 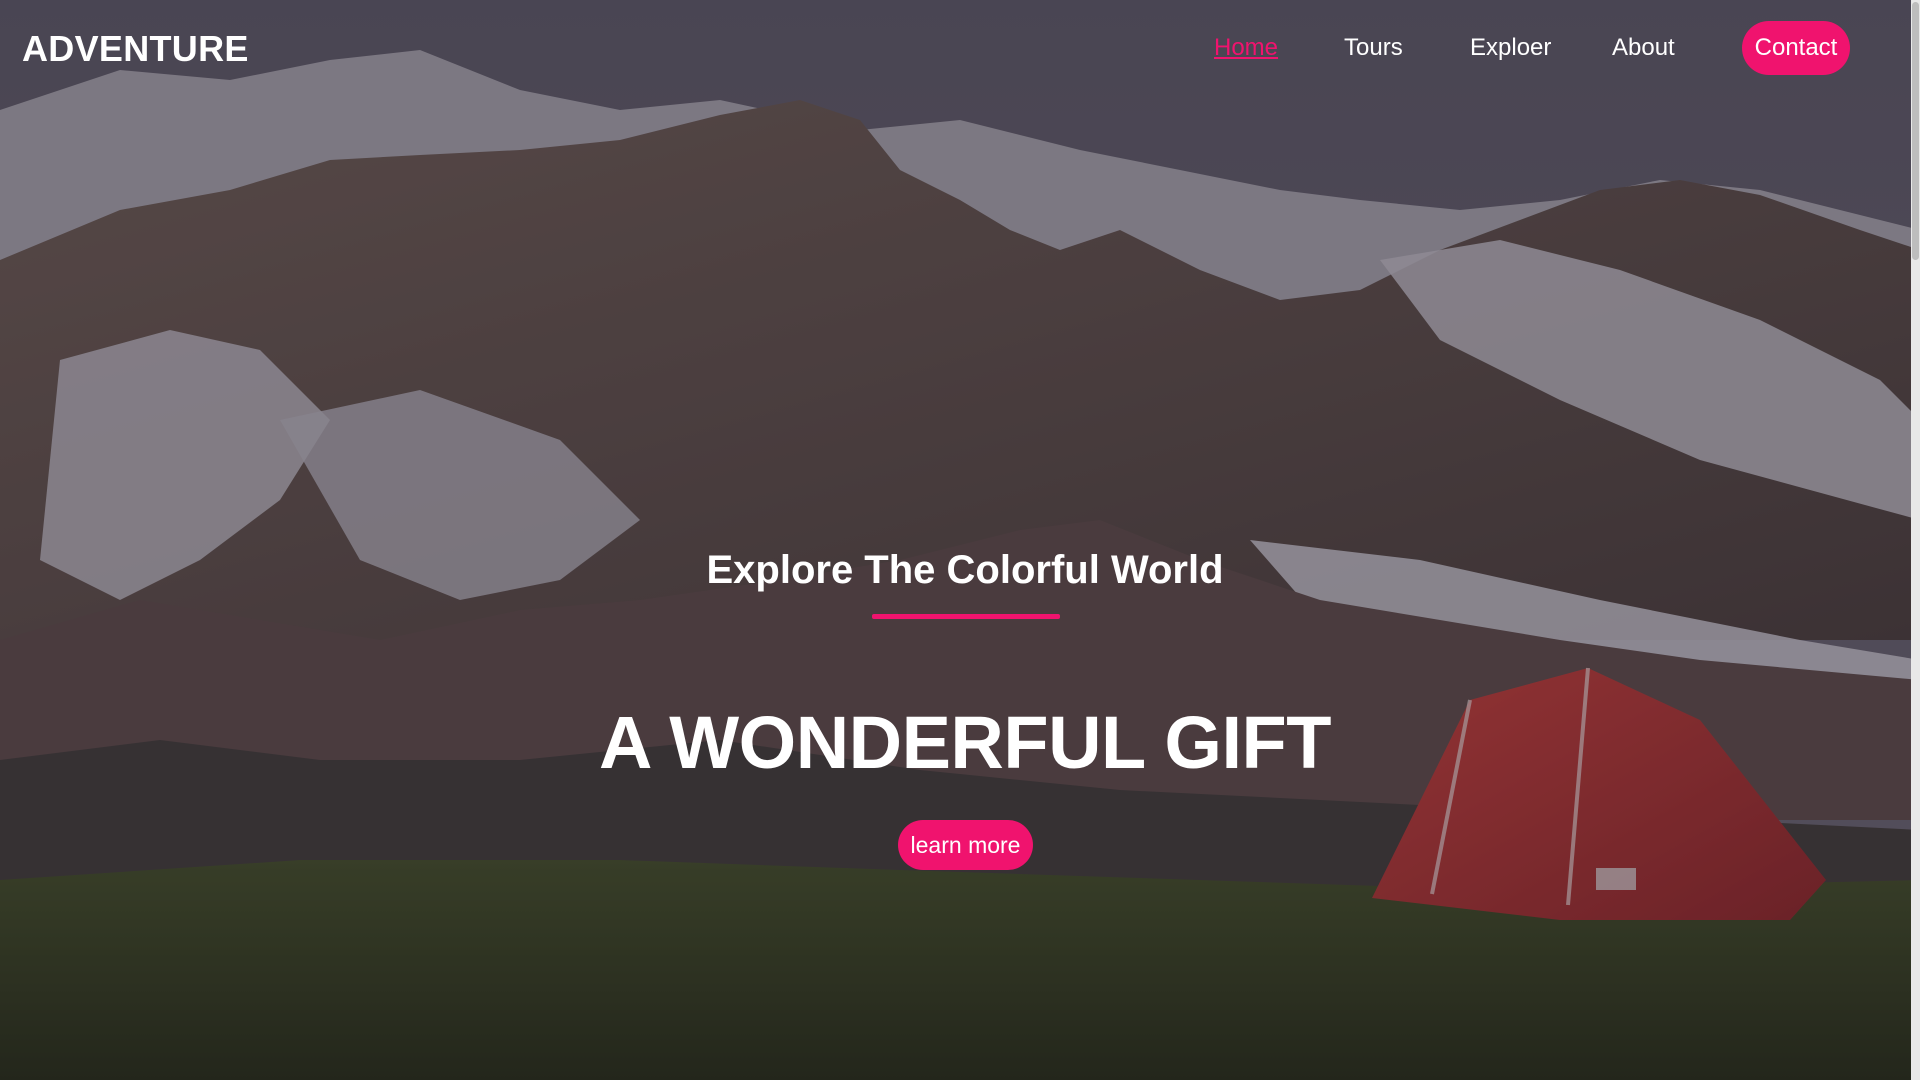 What do you see at coordinates (966, 616) in the screenshot?
I see `tagline-underline` at bounding box center [966, 616].